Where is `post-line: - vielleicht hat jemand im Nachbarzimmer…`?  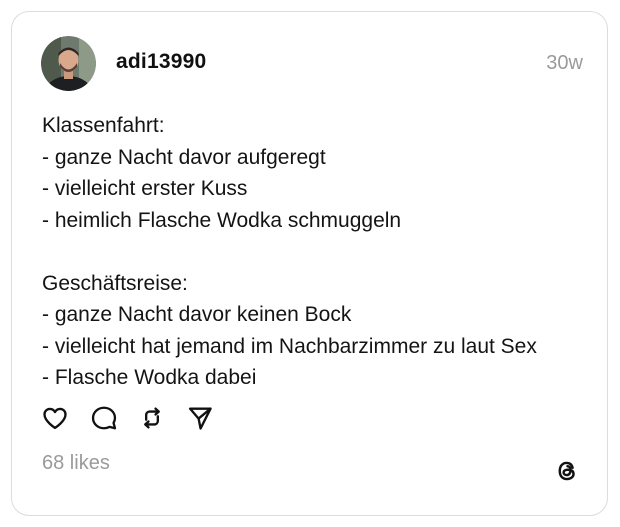 post-line: - vielleicht hat jemand im Nachbarzimmer… is located at coordinates (289, 346).